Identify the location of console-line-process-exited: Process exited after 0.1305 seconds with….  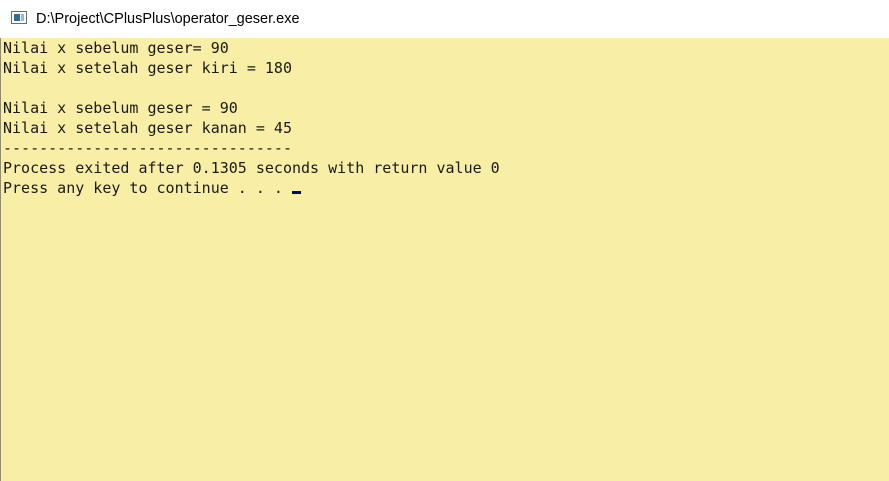
(251, 168).